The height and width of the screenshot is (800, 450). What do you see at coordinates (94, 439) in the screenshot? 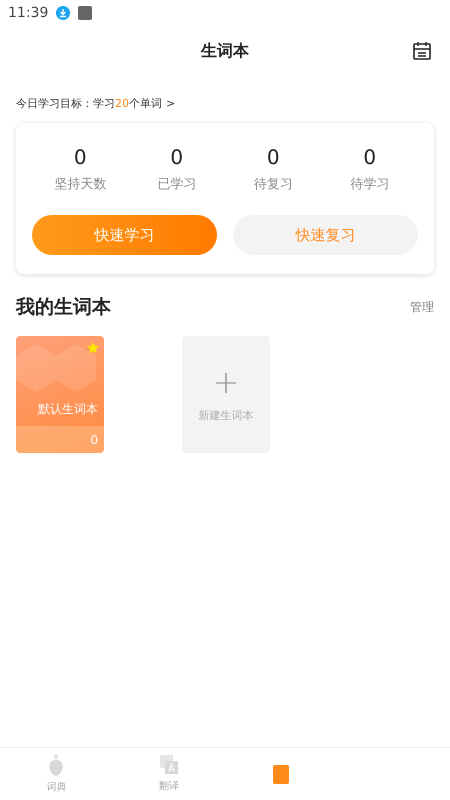
I see `word-count: 0` at bounding box center [94, 439].